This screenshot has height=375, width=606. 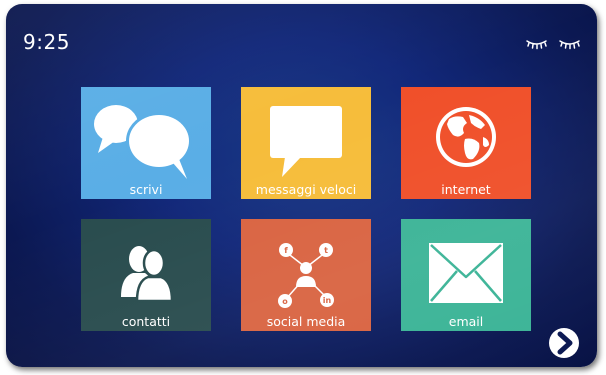 I want to click on svg-text: t, so click(x=326, y=250).